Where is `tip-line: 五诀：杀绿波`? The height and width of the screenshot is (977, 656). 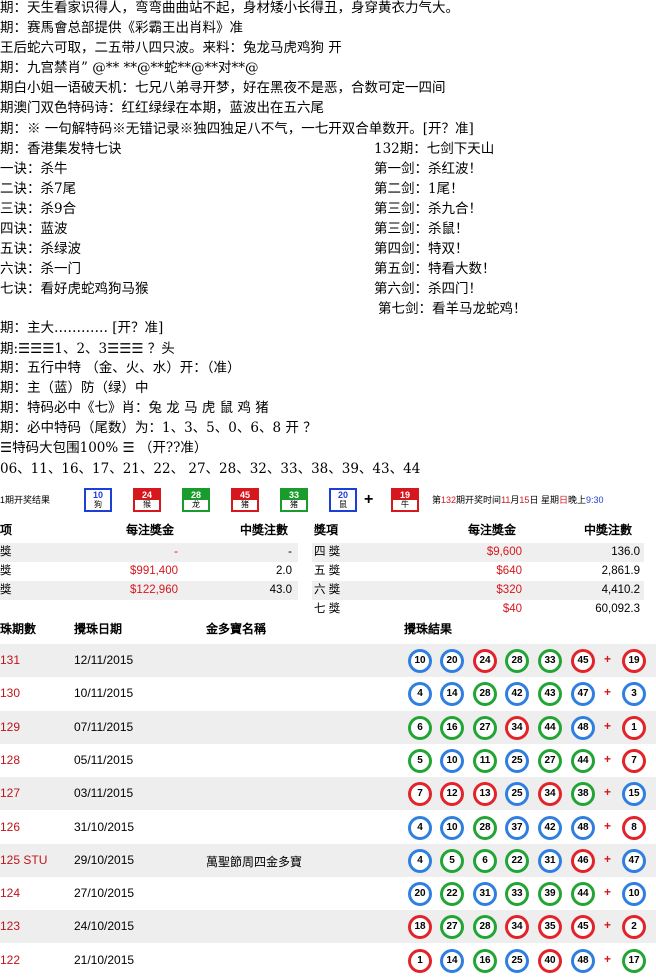 tip-line: 五诀：杀绿波 is located at coordinates (40, 249).